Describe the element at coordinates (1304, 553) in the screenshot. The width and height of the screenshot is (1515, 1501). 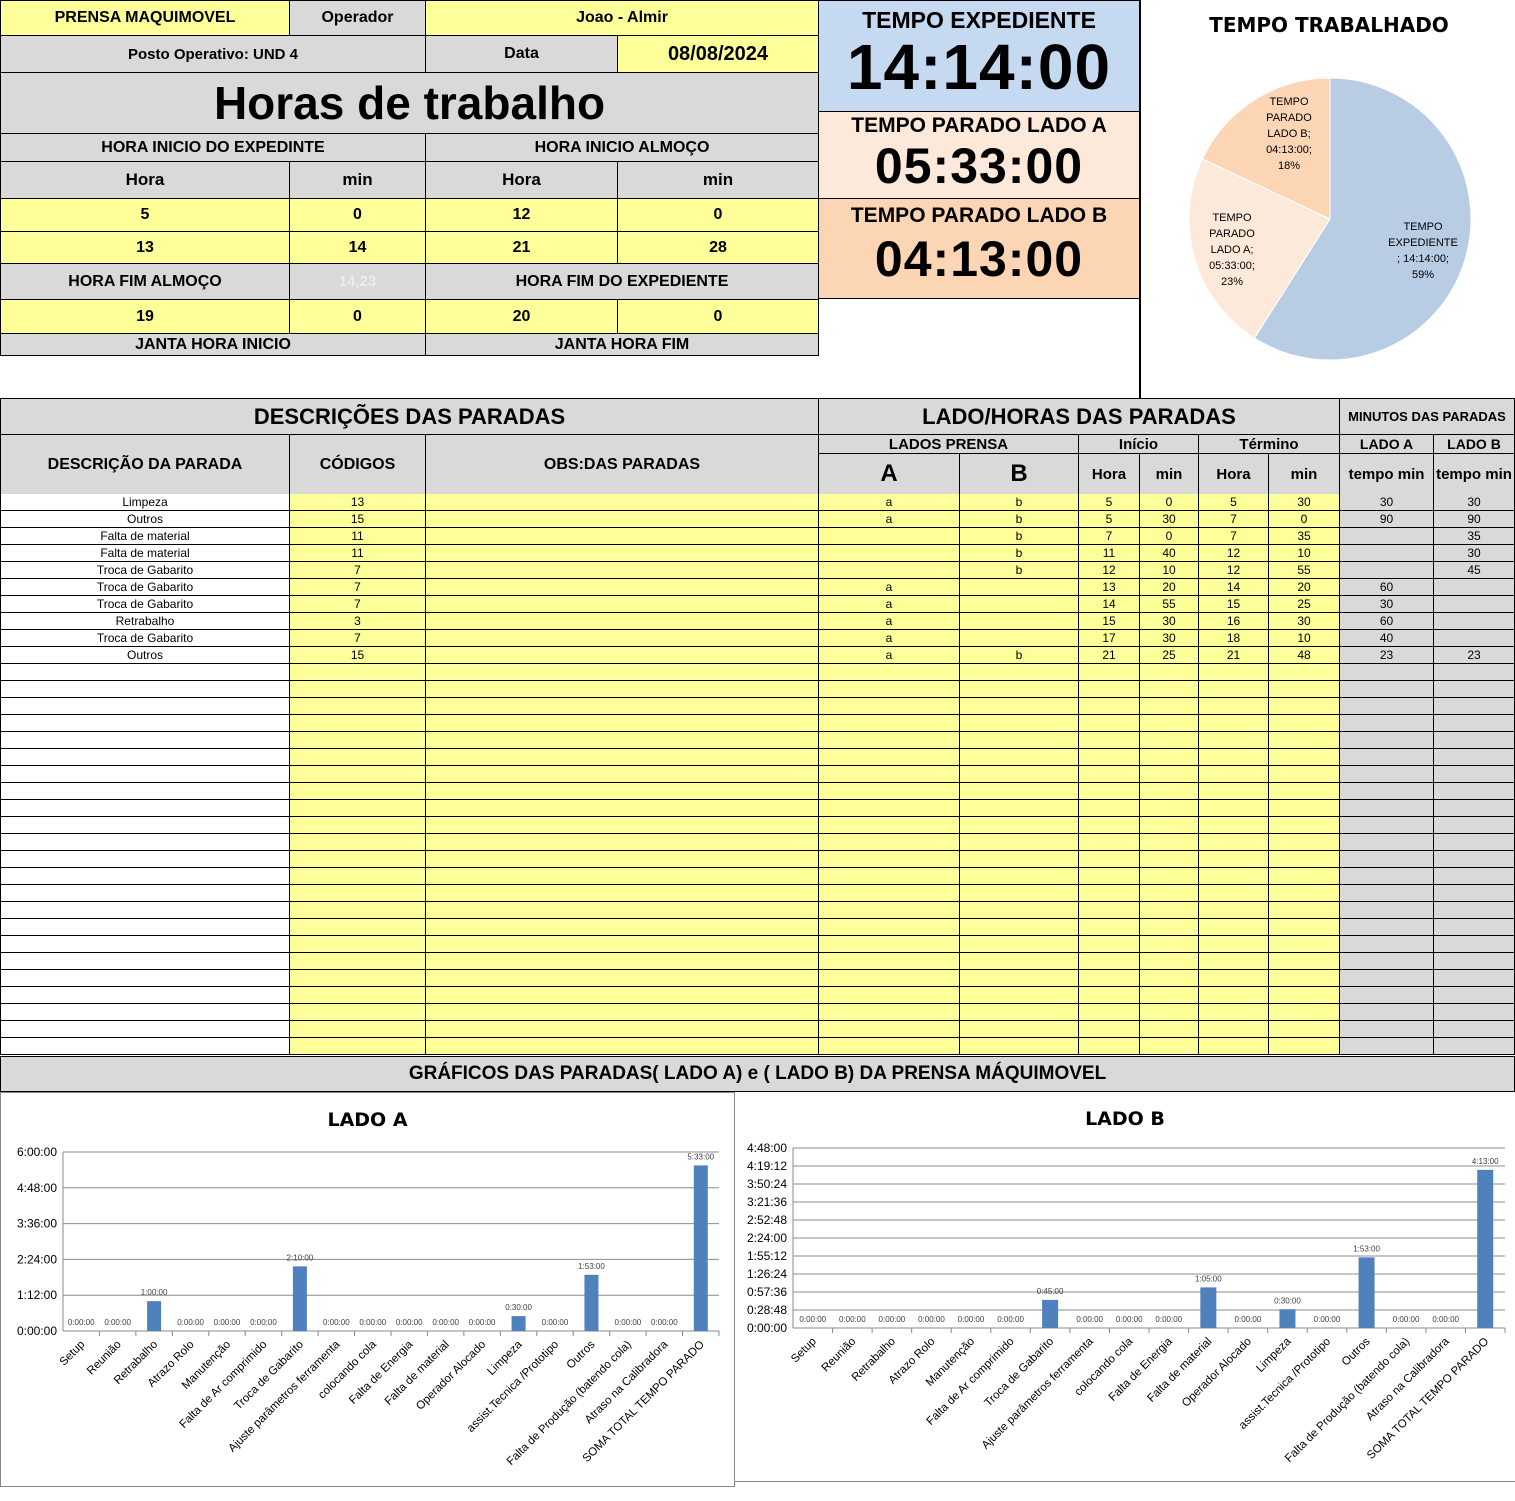
I see `cell-termino-min: 10` at that location.